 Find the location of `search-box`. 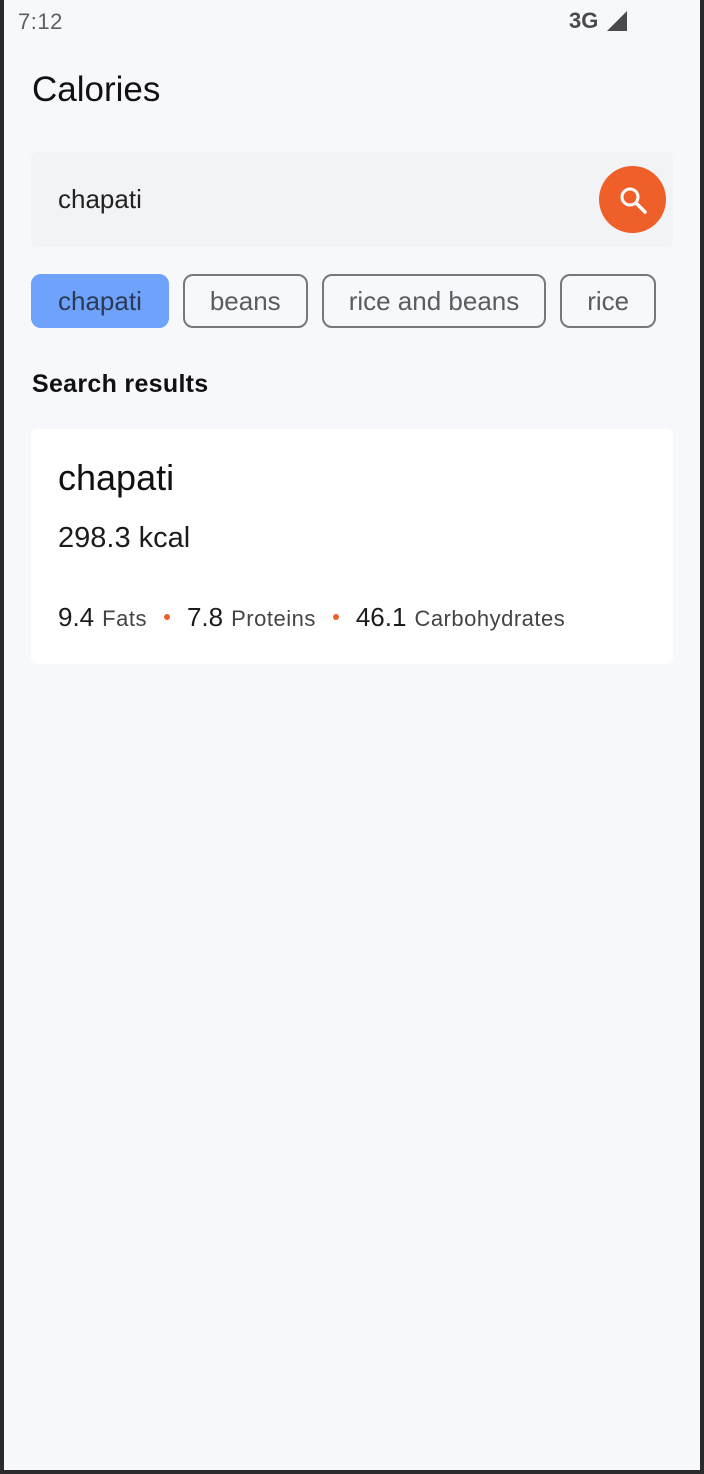

search-box is located at coordinates (352, 199).